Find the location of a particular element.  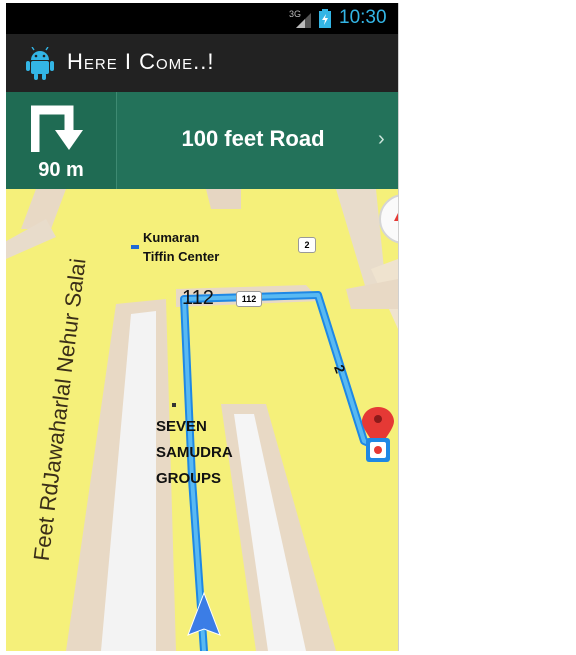

next-turn: 90 m is located at coordinates (61, 140).